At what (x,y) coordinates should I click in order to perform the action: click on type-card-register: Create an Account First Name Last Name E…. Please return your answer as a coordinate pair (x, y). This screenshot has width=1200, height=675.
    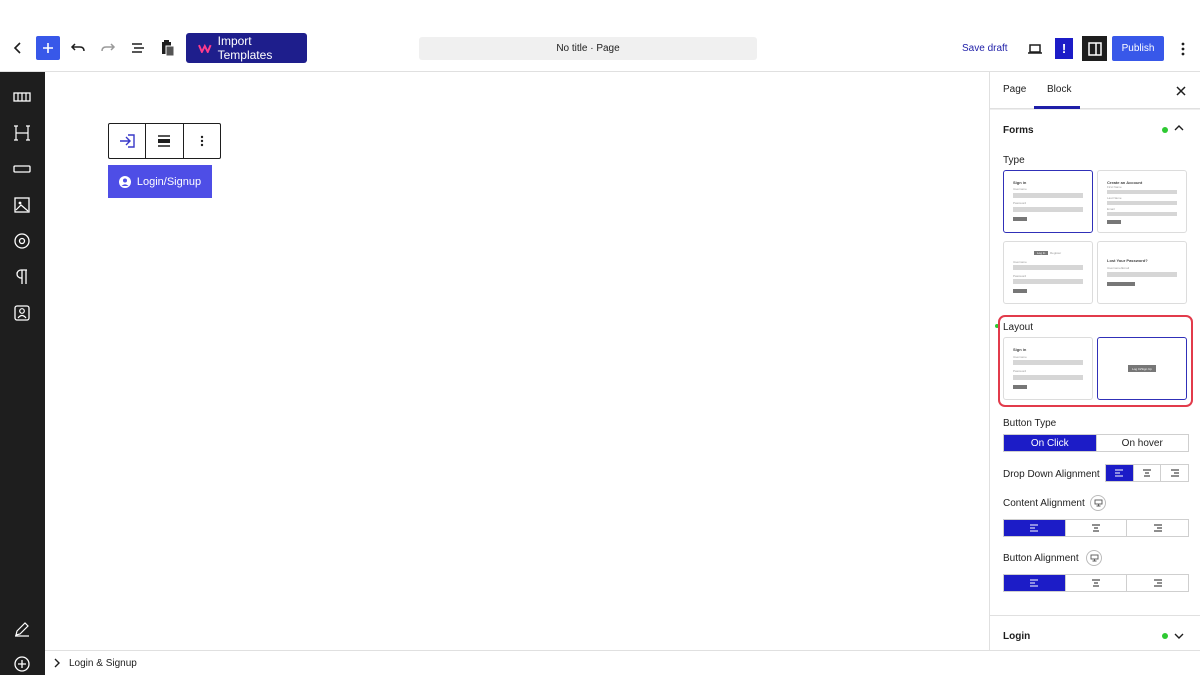
    Looking at the image, I should click on (1142, 201).